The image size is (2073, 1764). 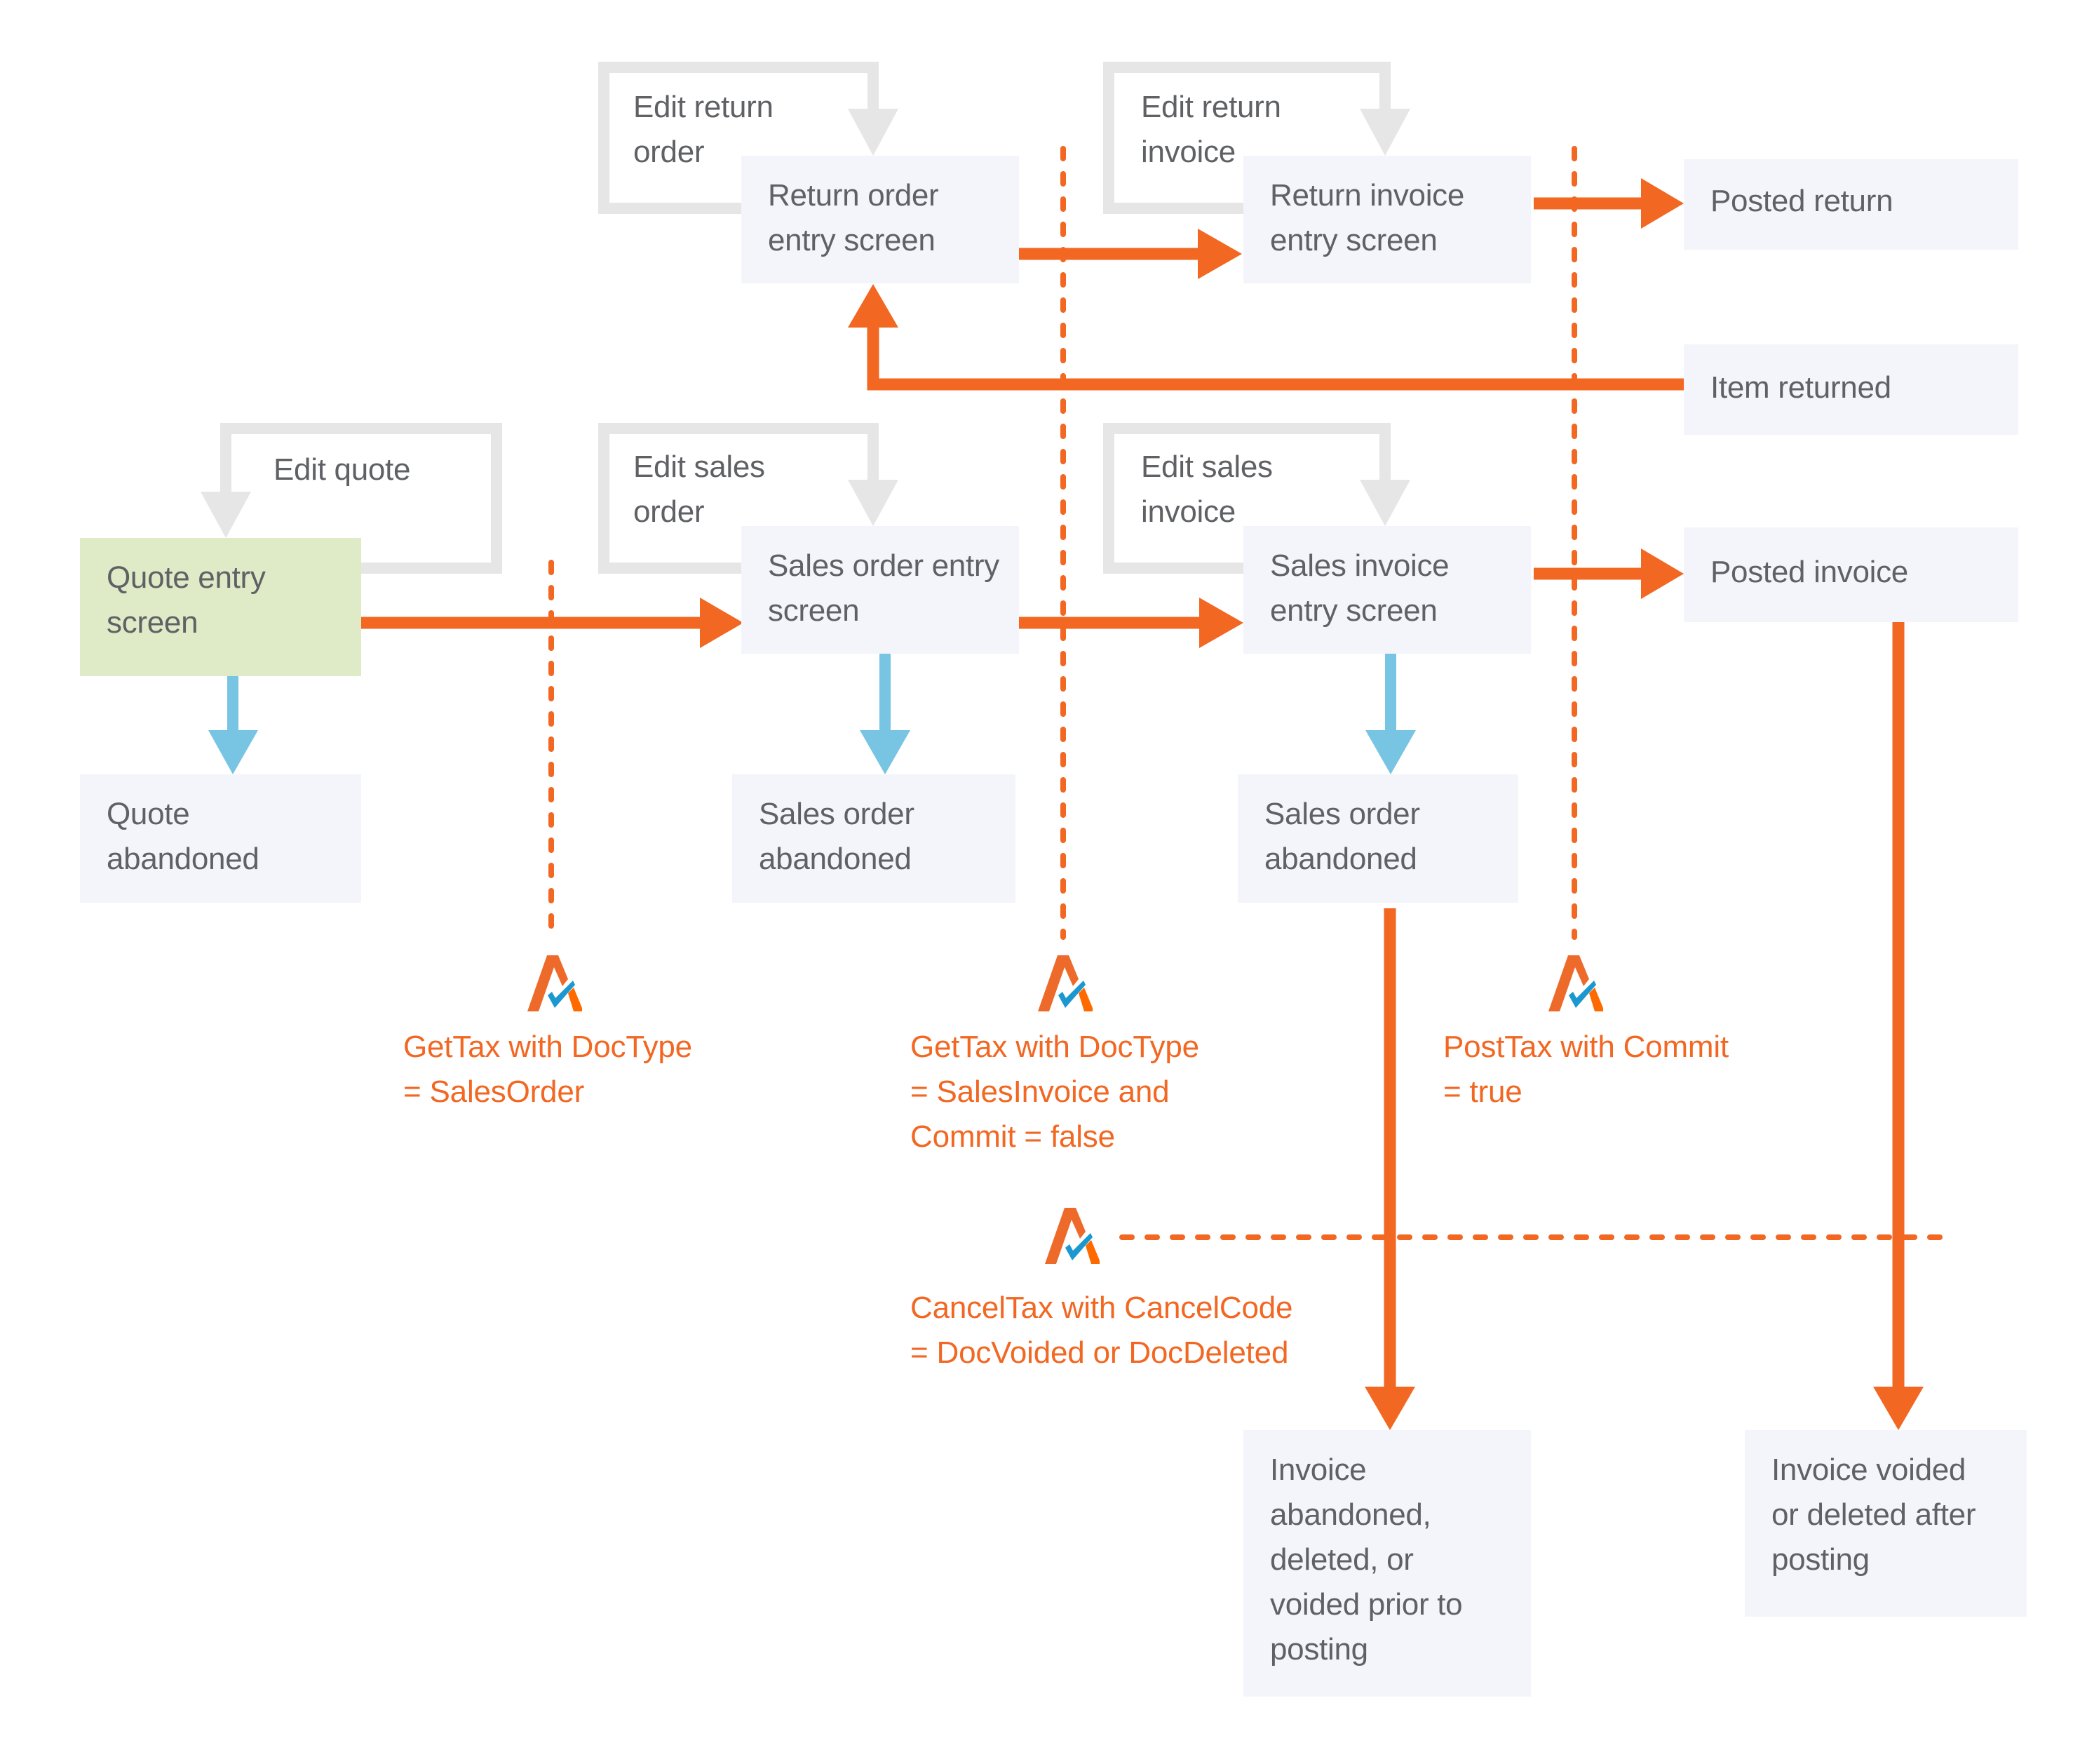 I want to click on node-label: Invoice, so click(x=1318, y=1470).